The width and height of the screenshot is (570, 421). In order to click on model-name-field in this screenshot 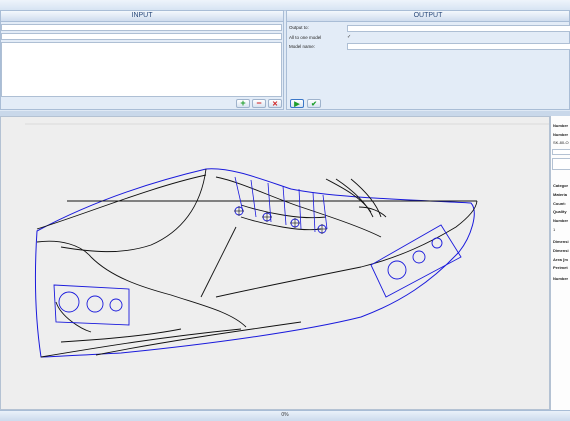, I will do `click(458, 46)`.